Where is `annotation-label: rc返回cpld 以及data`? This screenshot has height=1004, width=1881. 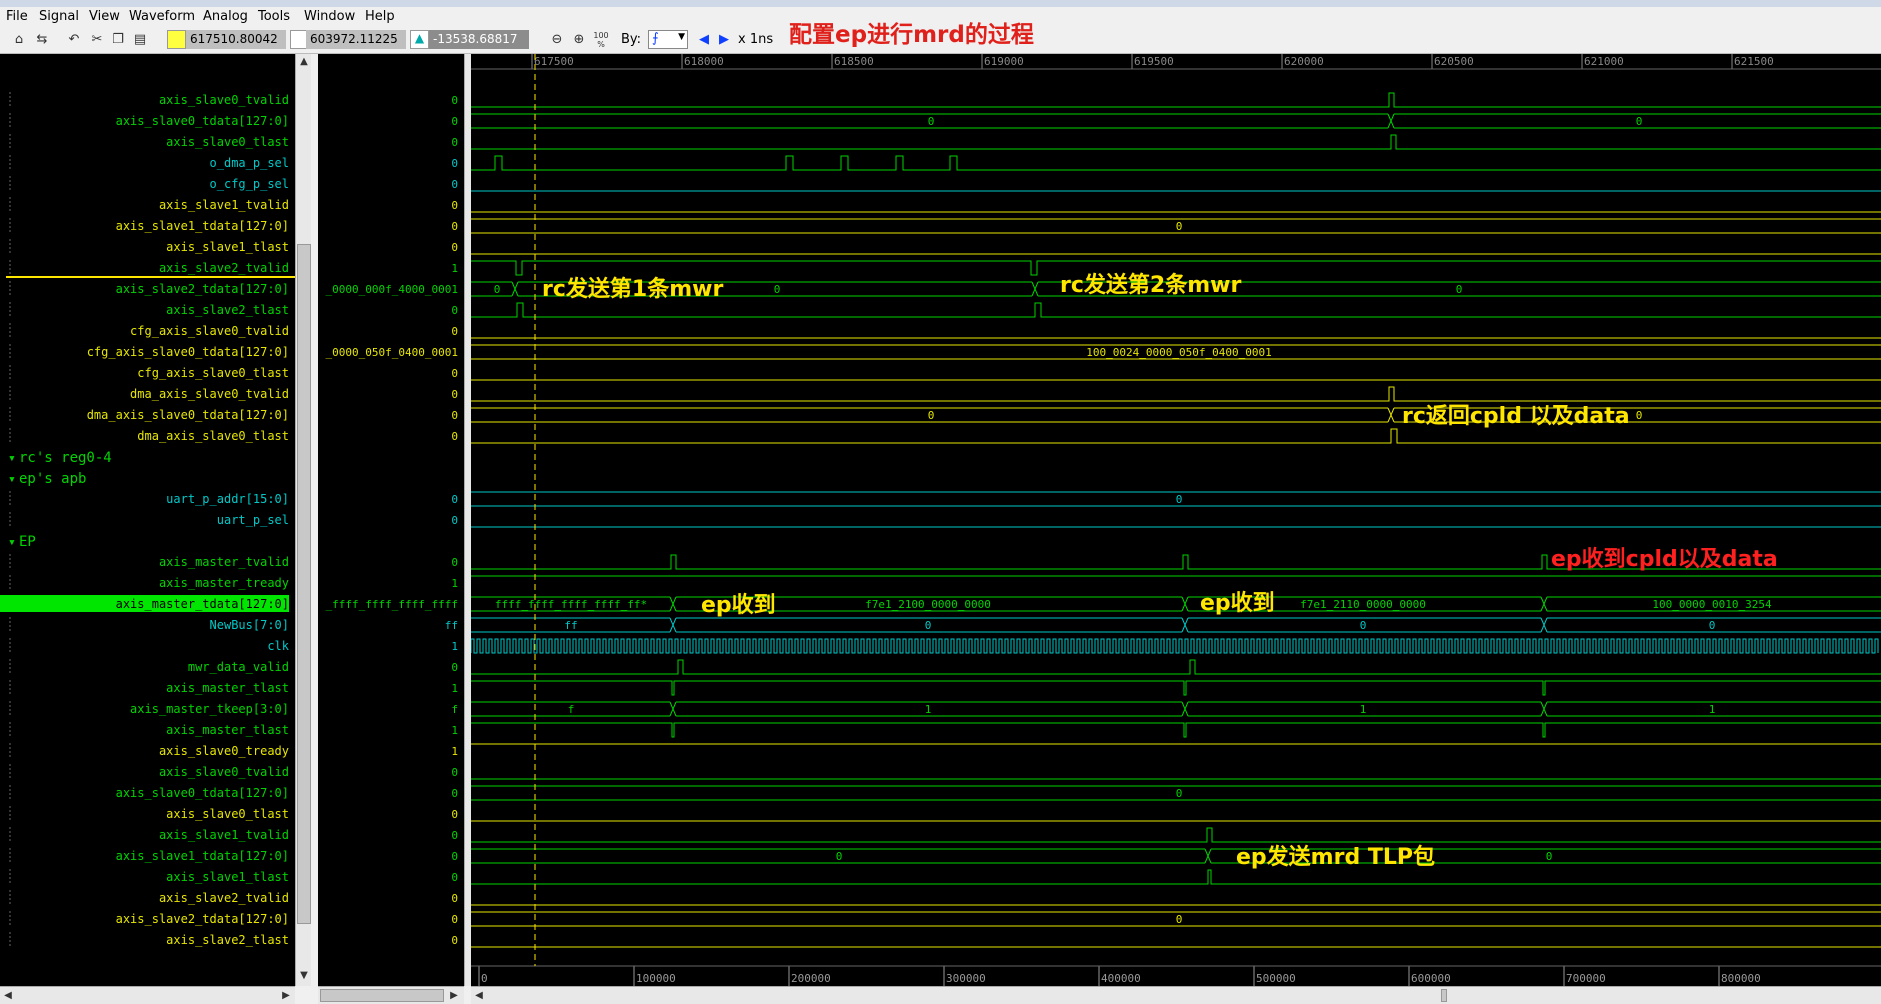
annotation-label: rc返回cpld 以及data is located at coordinates (1516, 416).